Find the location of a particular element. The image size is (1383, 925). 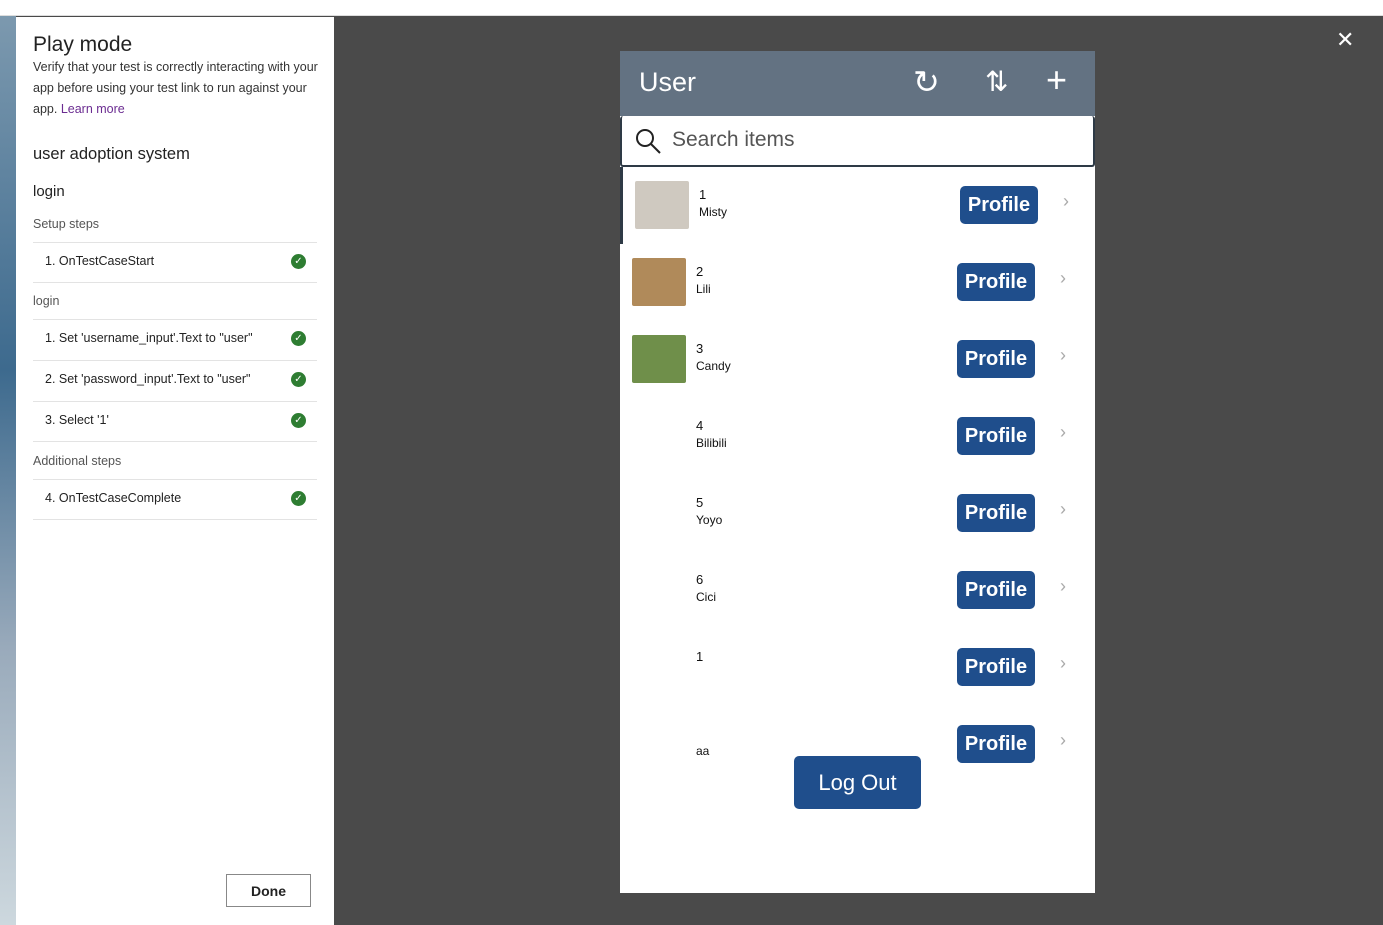

refresh-icon: ↻ is located at coordinates (926, 82).